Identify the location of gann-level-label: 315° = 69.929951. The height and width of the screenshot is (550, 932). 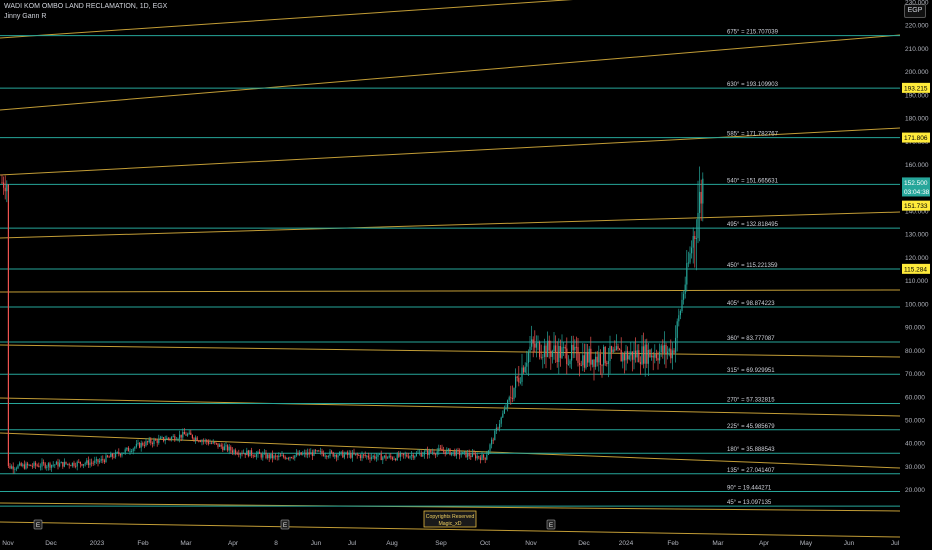
(751, 371).